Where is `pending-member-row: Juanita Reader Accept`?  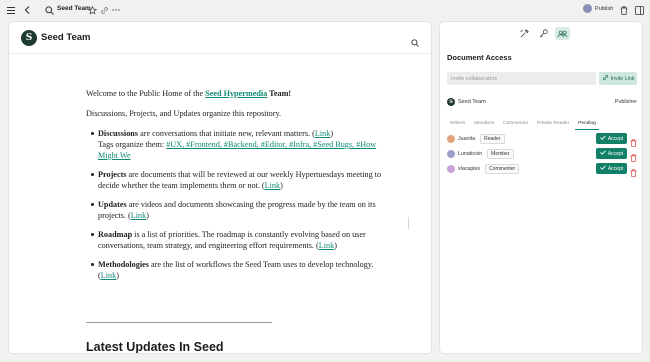 pending-member-row: Juanita Reader Accept is located at coordinates (542, 140).